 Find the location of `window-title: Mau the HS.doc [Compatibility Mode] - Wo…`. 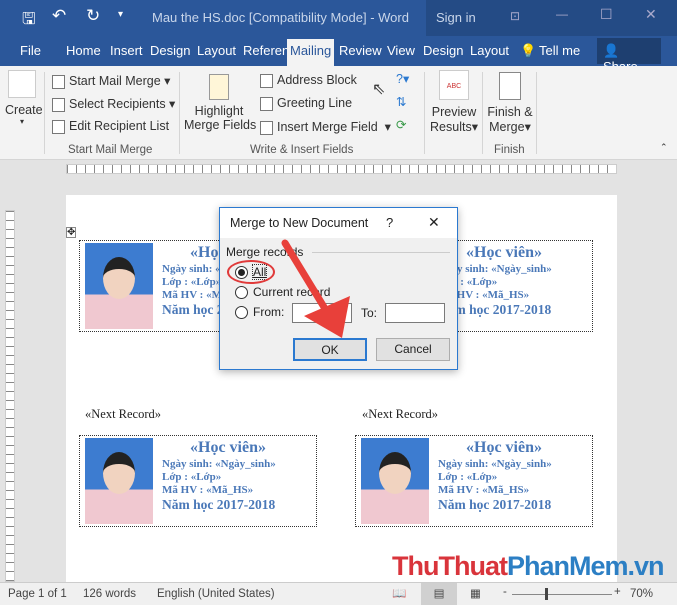

window-title: Mau the HS.doc [Compatibility Mode] - Wo… is located at coordinates (280, 17).